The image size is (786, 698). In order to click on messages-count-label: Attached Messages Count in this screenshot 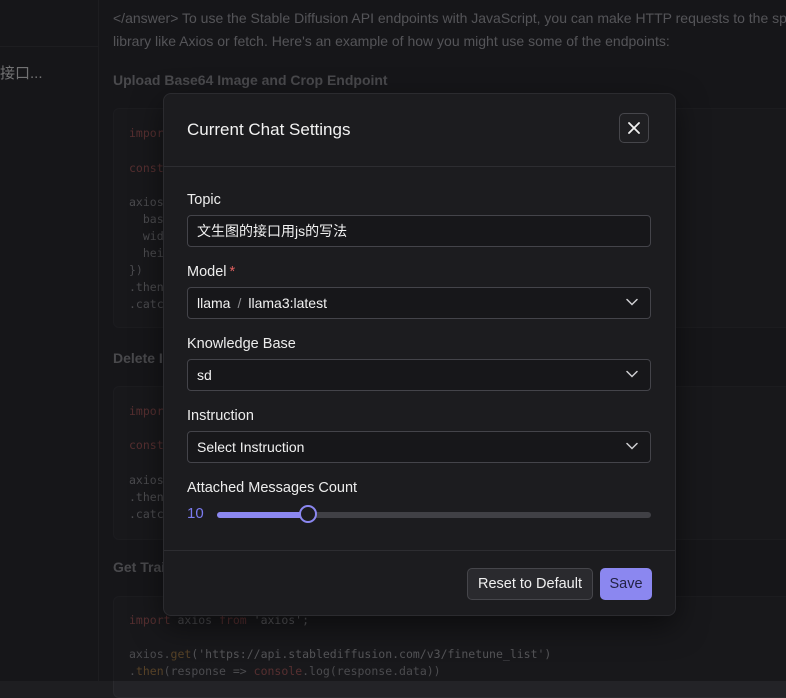, I will do `click(272, 488)`.